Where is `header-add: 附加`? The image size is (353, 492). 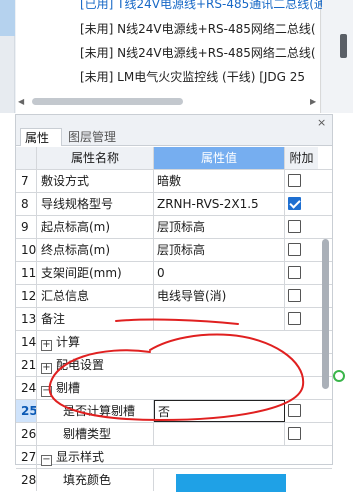 header-add: 附加 is located at coordinates (301, 158).